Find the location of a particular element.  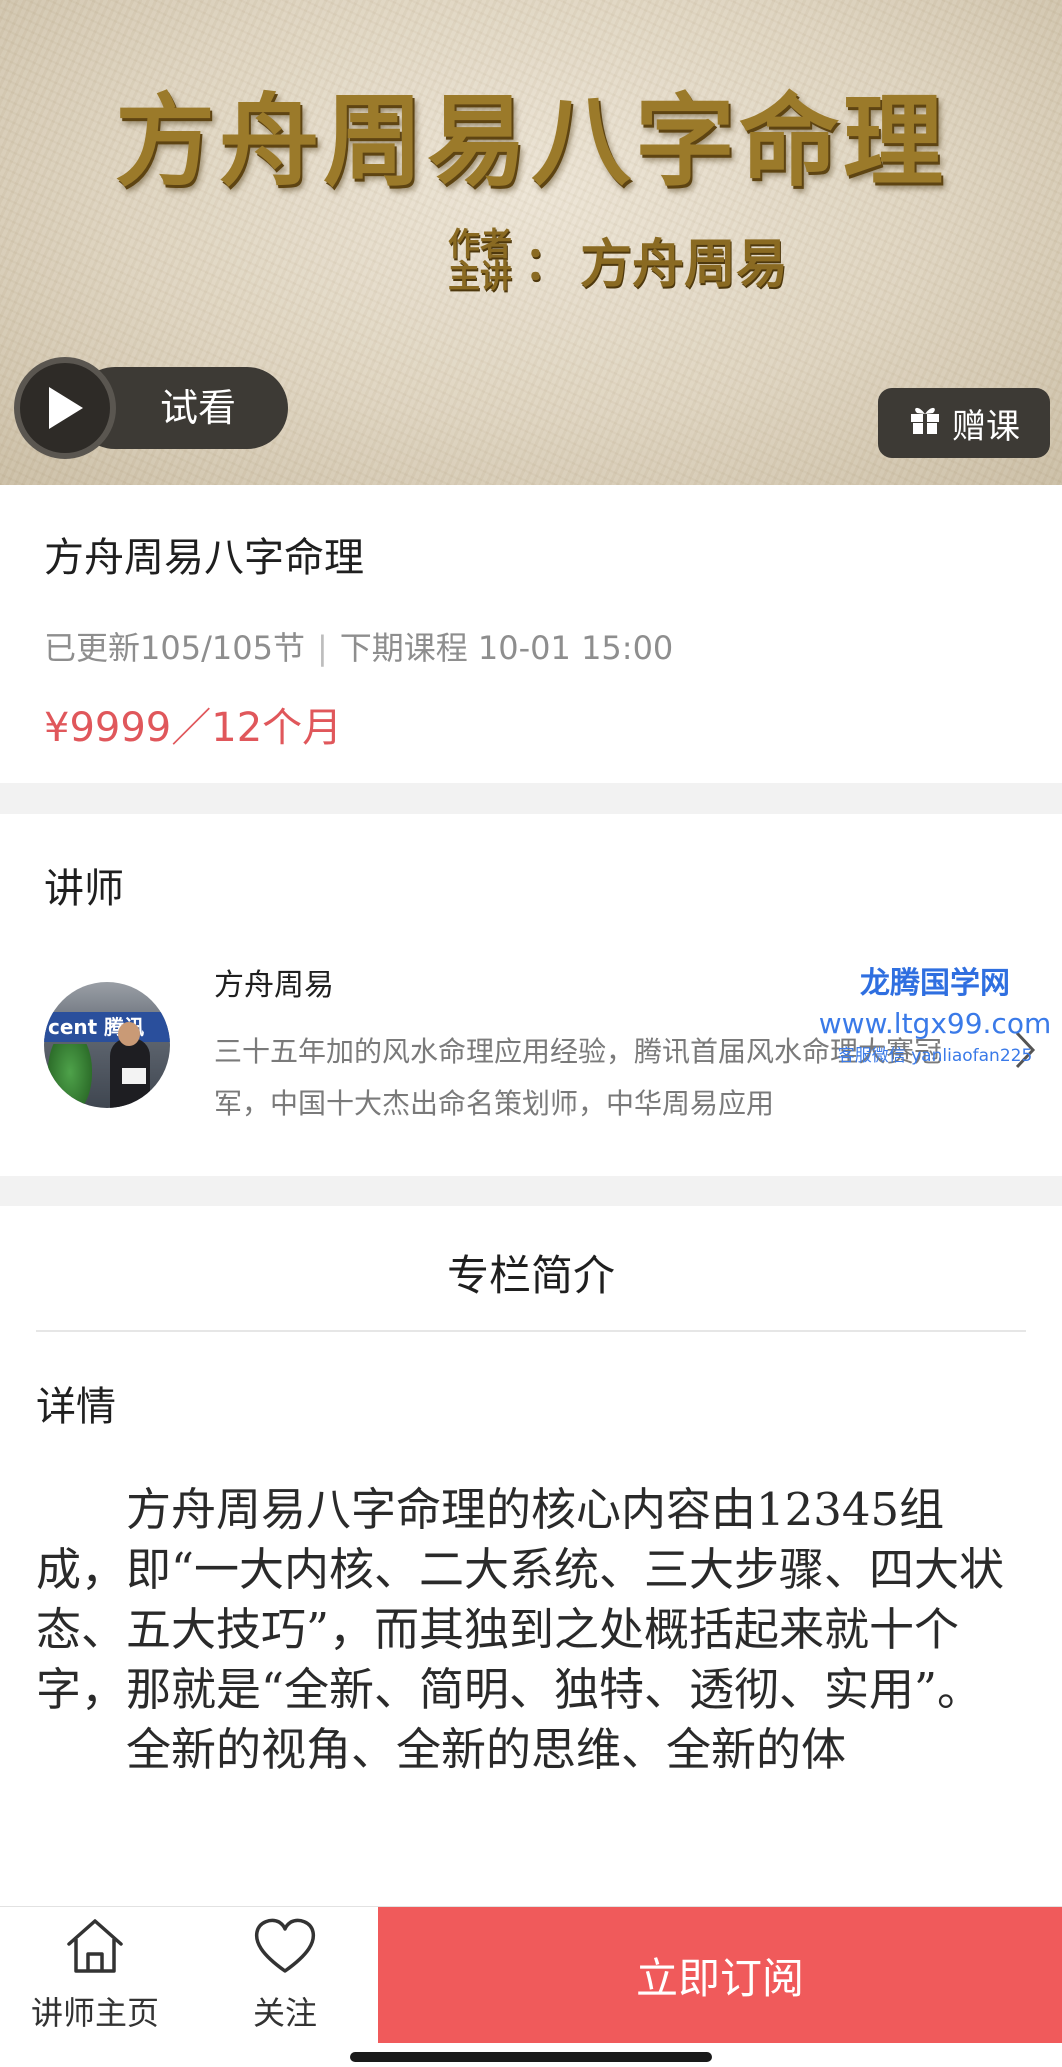

teacher-avatar: cent 腾讯 is located at coordinates (107, 1045).